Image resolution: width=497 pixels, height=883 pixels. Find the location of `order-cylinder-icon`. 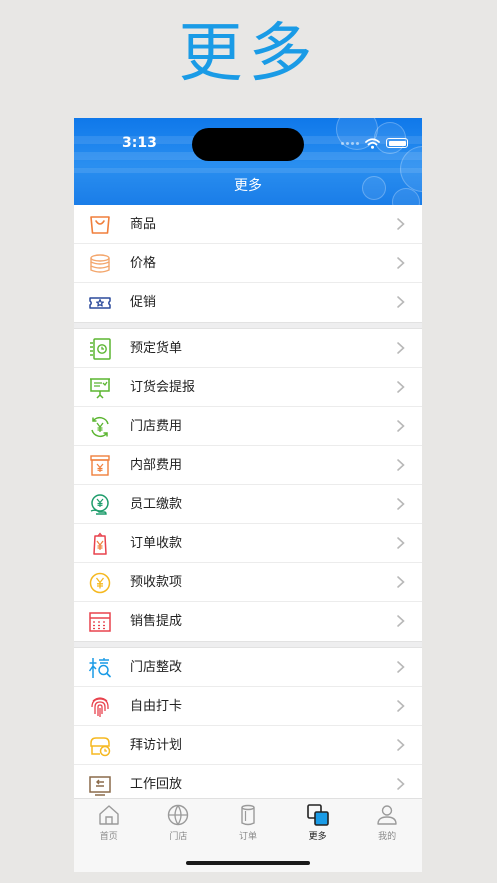

order-cylinder-icon is located at coordinates (248, 815).